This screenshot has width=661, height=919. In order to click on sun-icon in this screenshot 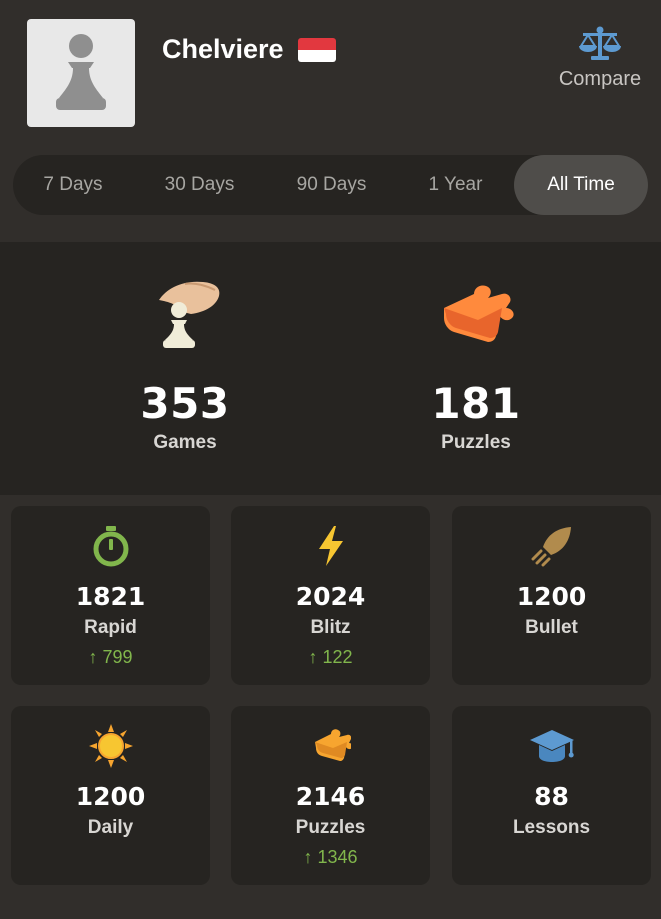, I will do `click(110, 746)`.